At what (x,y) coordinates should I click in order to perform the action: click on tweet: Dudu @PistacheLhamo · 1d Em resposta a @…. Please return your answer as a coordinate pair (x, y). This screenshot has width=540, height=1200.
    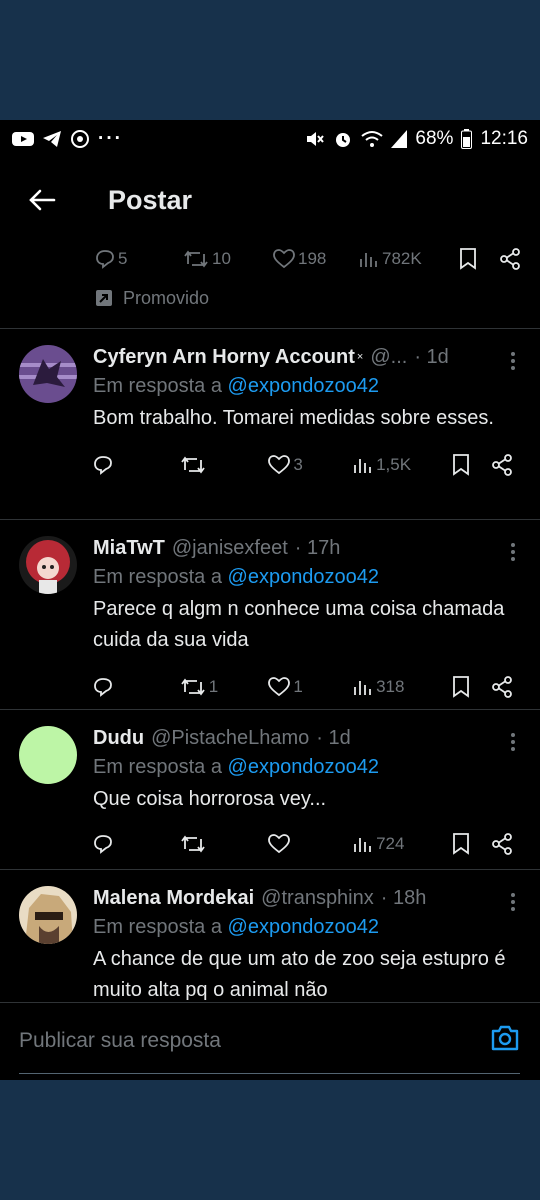
    Looking at the image, I should click on (270, 789).